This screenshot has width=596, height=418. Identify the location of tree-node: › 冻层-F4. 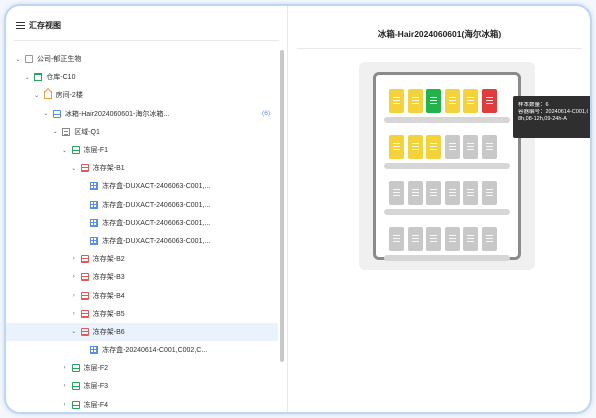
(142, 404).